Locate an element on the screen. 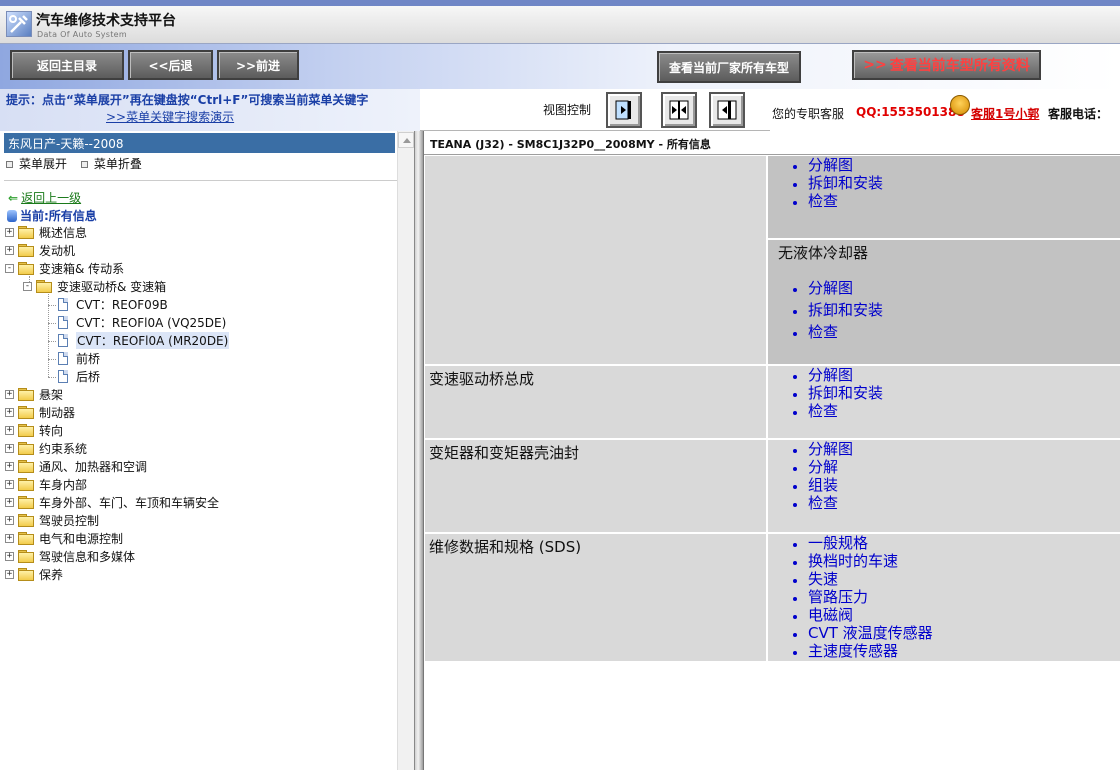 The width and height of the screenshot is (1120, 770). hint-text: 提示：点击“菜单展开”再在键盘按“Ctrl+F”可搜索当前菜单关键字 is located at coordinates (187, 100).